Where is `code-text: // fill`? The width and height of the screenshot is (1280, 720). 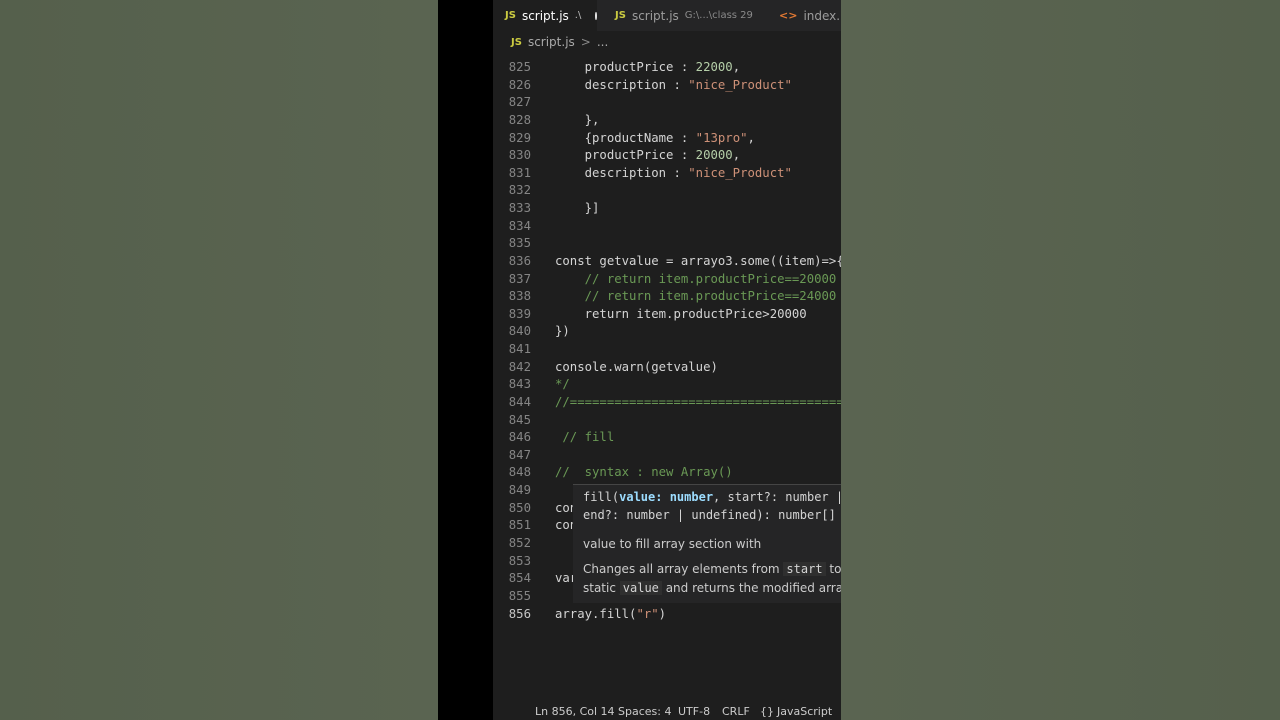 code-text: // fill is located at coordinates (584, 437).